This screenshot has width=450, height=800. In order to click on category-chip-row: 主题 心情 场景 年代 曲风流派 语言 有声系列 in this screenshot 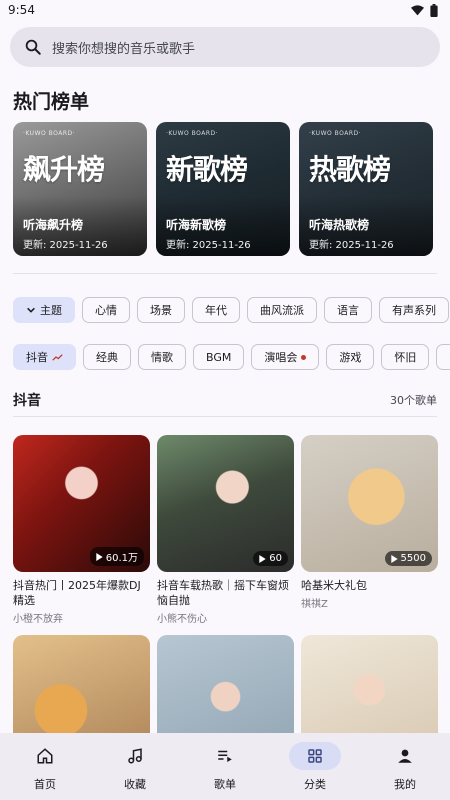, I will do `click(231, 310)`.